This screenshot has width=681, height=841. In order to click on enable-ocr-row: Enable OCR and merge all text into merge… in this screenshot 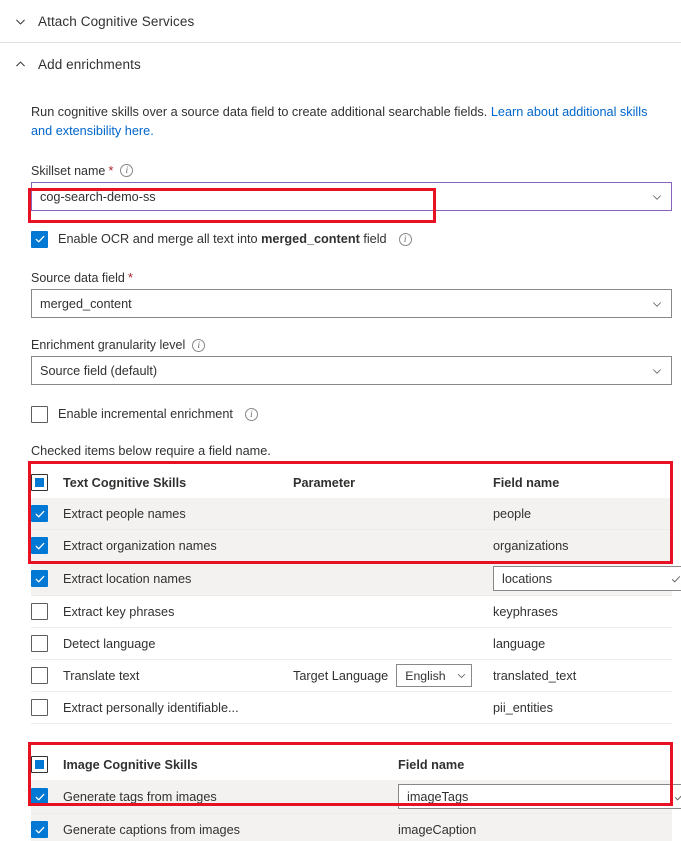, I will do `click(356, 239)`.